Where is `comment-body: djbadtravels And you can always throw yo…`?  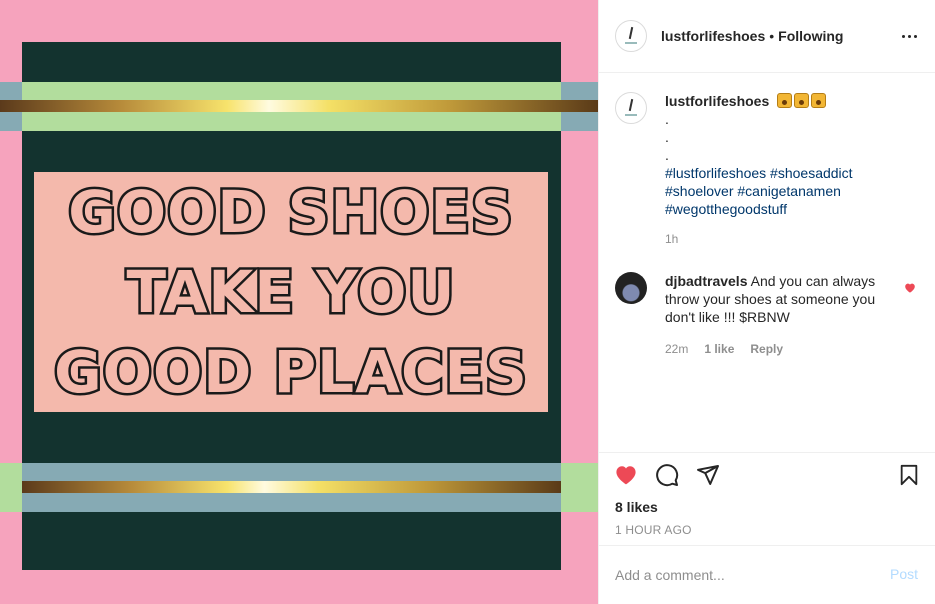
comment-body: djbadtravels And you can always throw yo… is located at coordinates (777, 315).